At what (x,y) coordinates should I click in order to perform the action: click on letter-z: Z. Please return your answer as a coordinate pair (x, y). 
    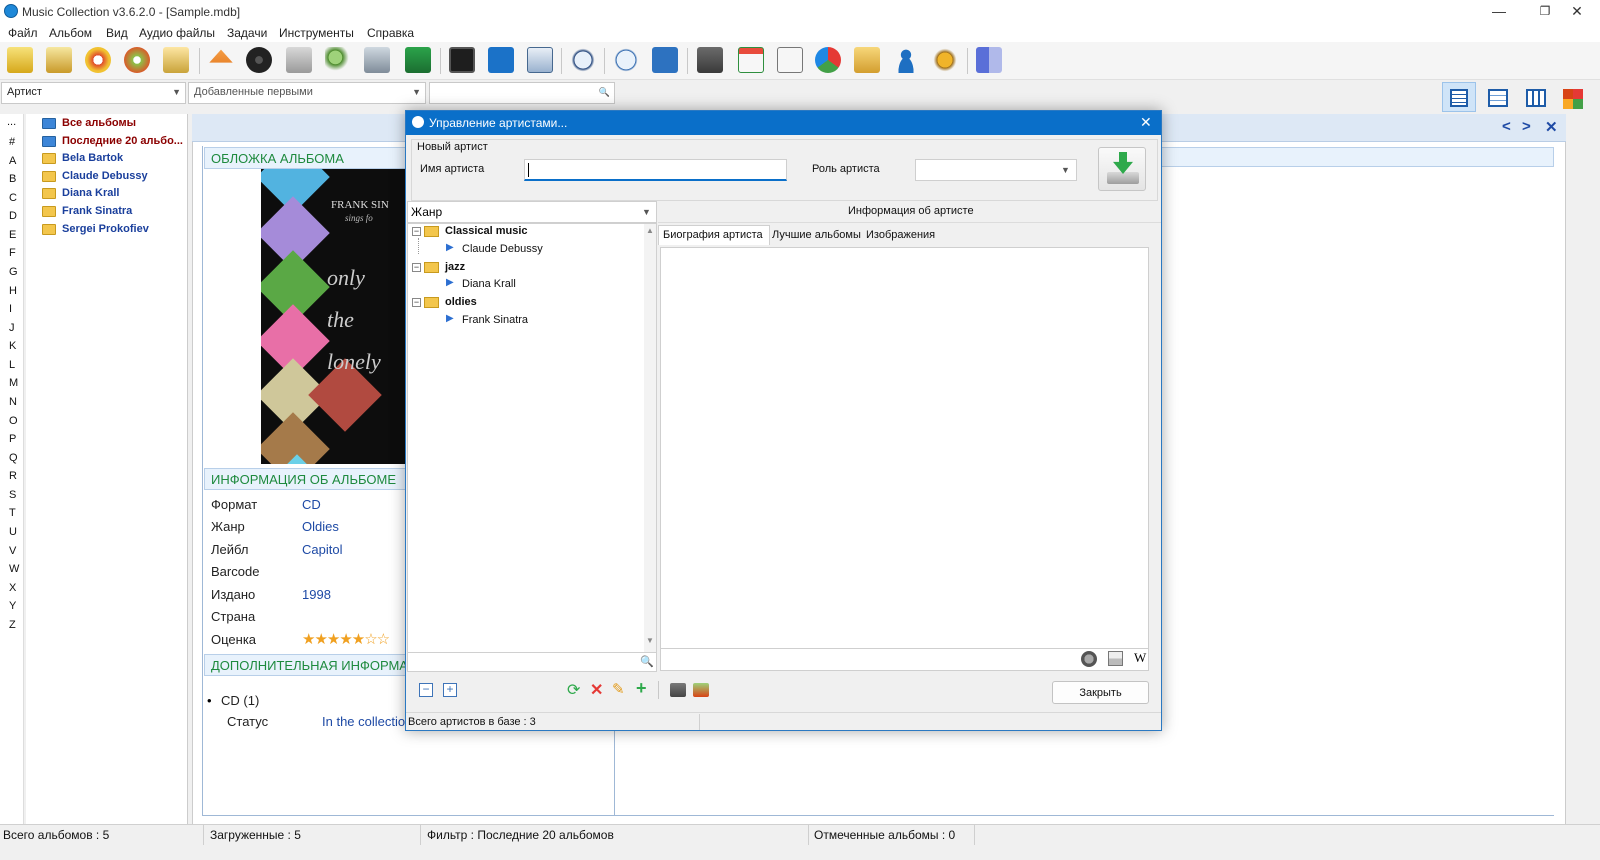
    Looking at the image, I should click on (12, 625).